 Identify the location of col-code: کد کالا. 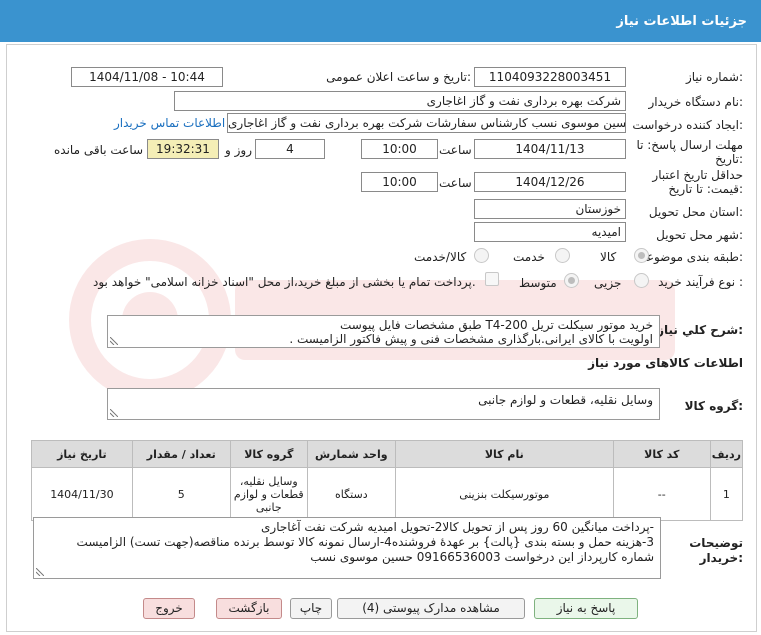
(661, 454).